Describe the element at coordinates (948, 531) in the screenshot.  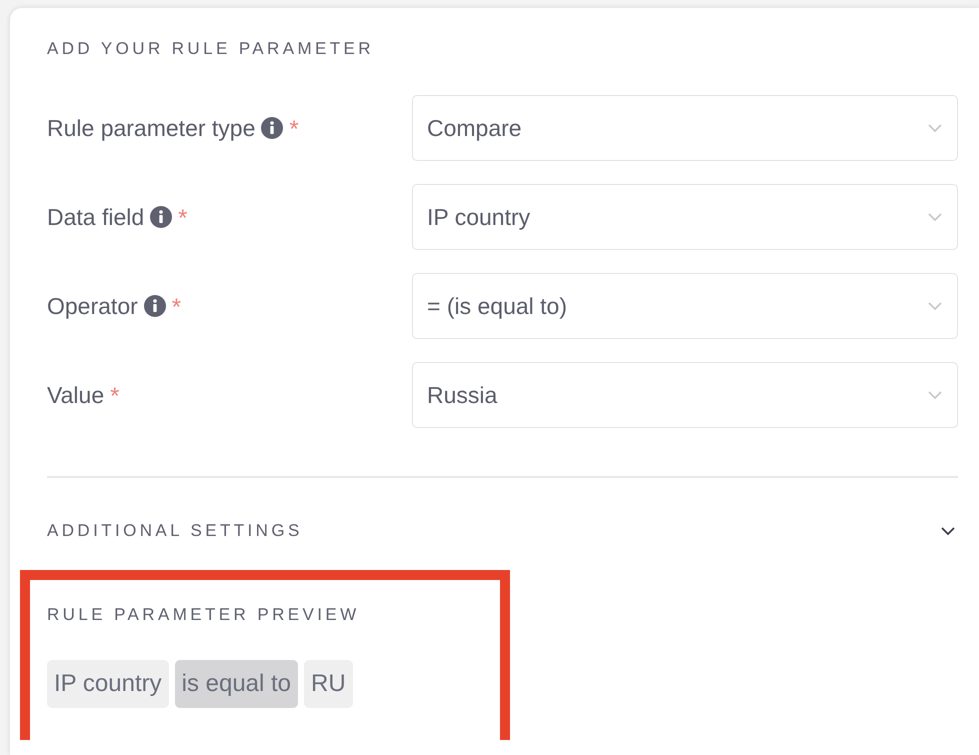
I see `chevron-icon` at that location.